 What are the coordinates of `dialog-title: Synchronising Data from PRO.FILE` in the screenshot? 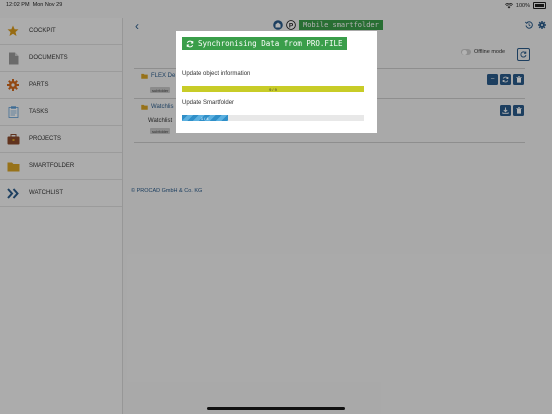 It's located at (264, 43).